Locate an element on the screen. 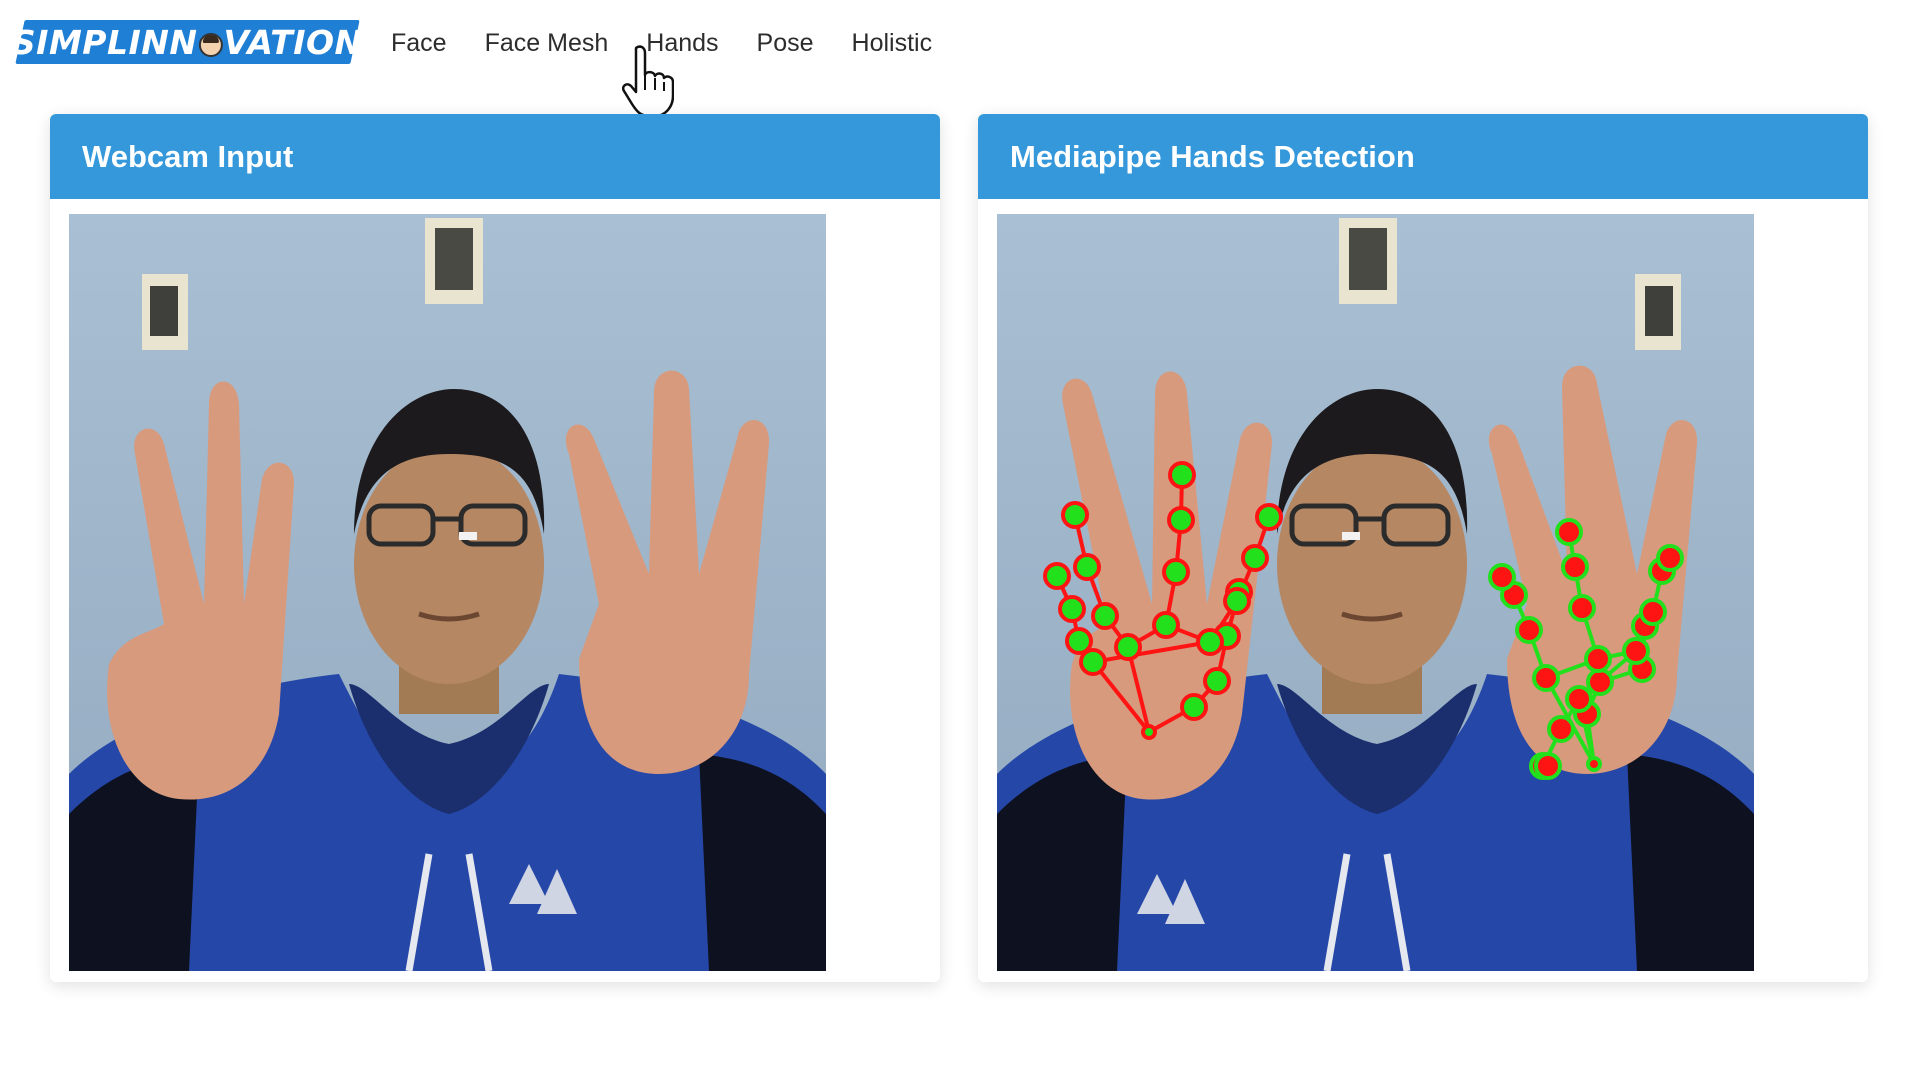 The height and width of the screenshot is (1080, 1920). nav-links: Face Face Mesh Hands Pose Holistic is located at coordinates (661, 43).